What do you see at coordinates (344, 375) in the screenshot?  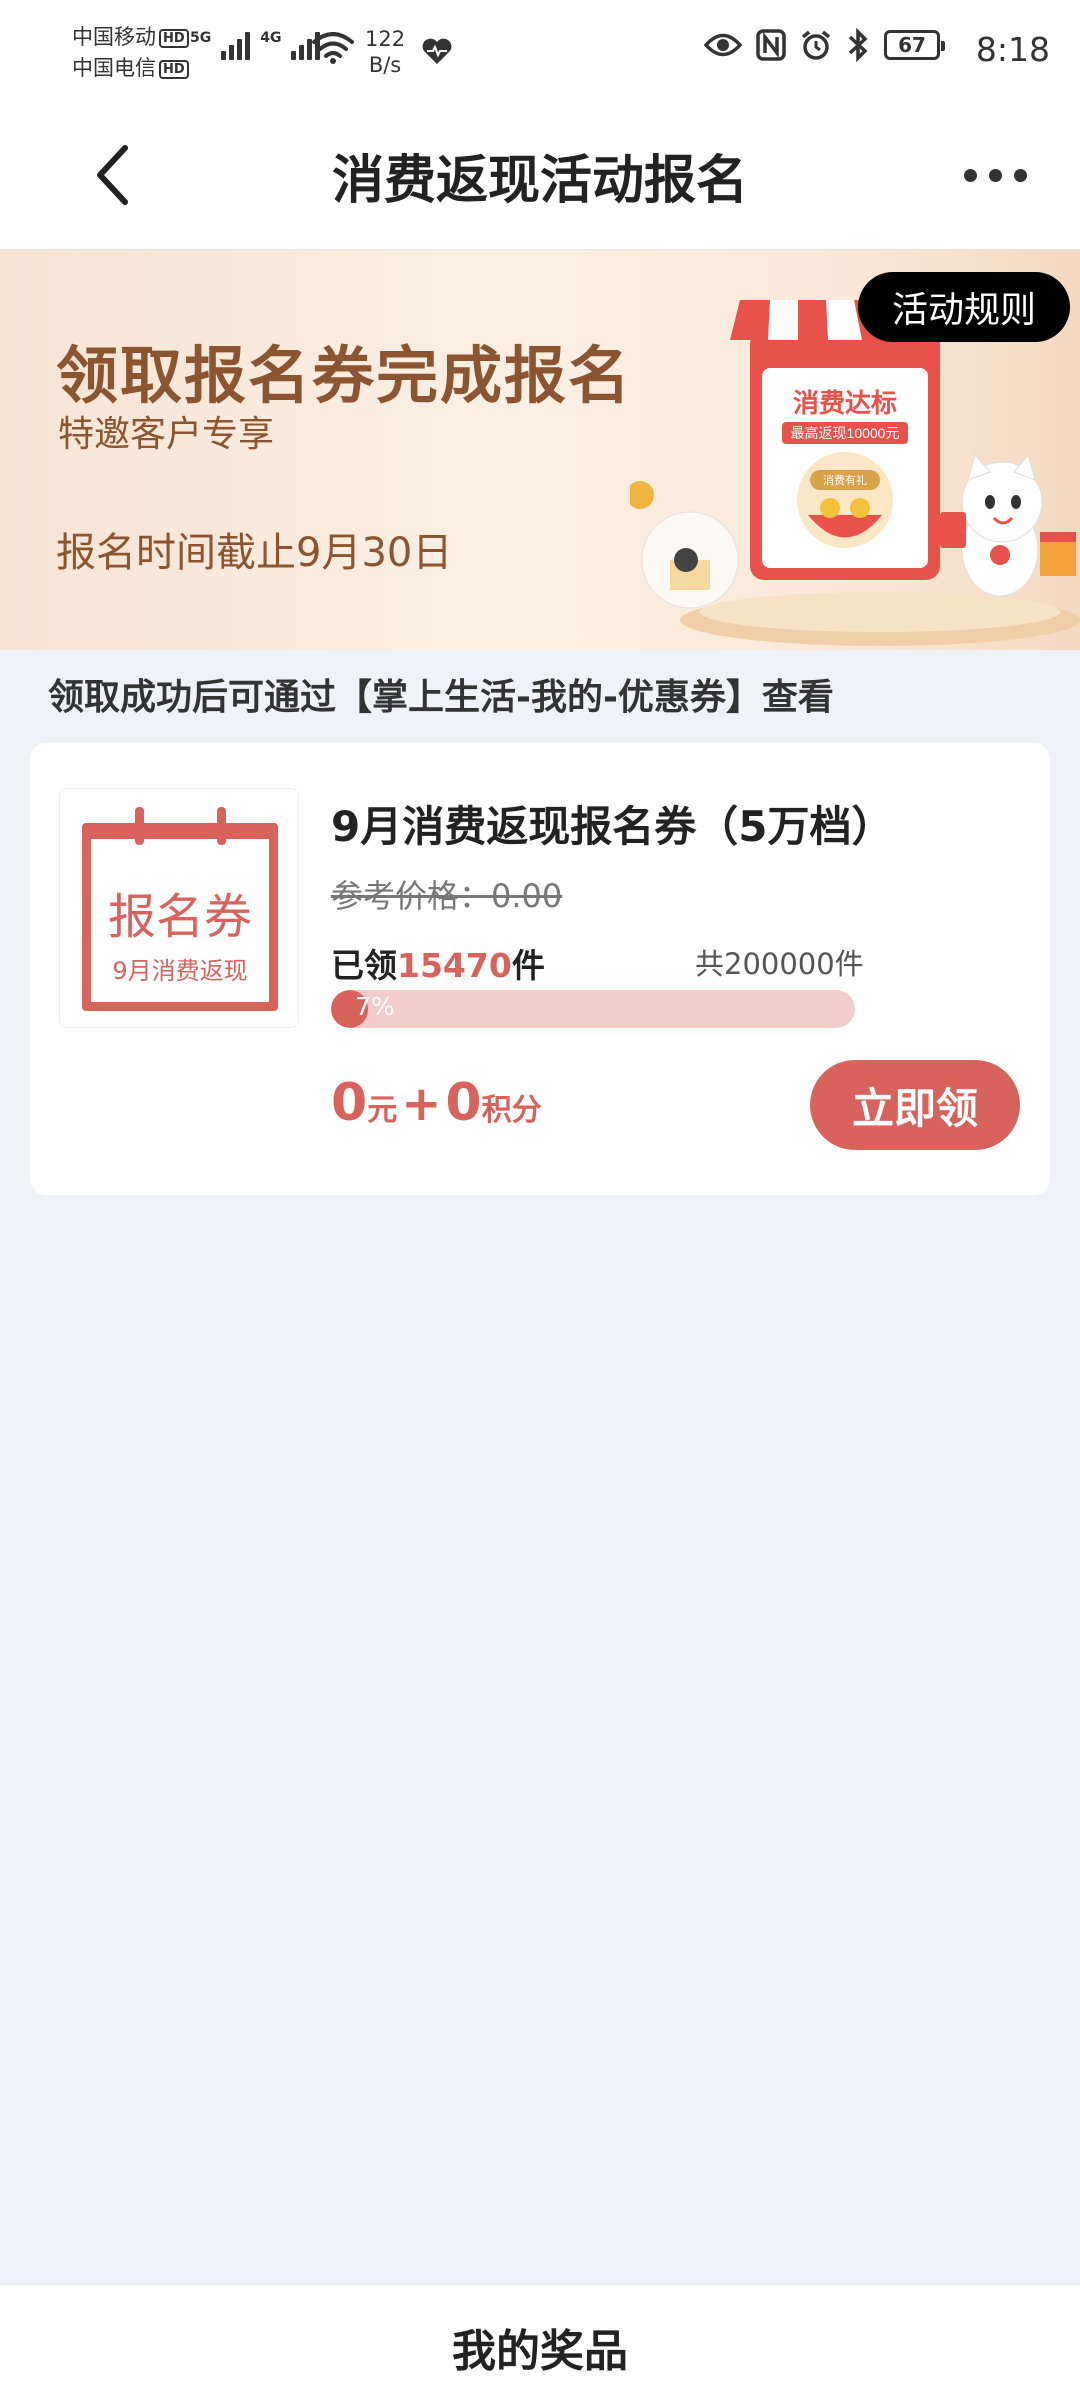 I see `banner-title: 领取报名券完成报名` at bounding box center [344, 375].